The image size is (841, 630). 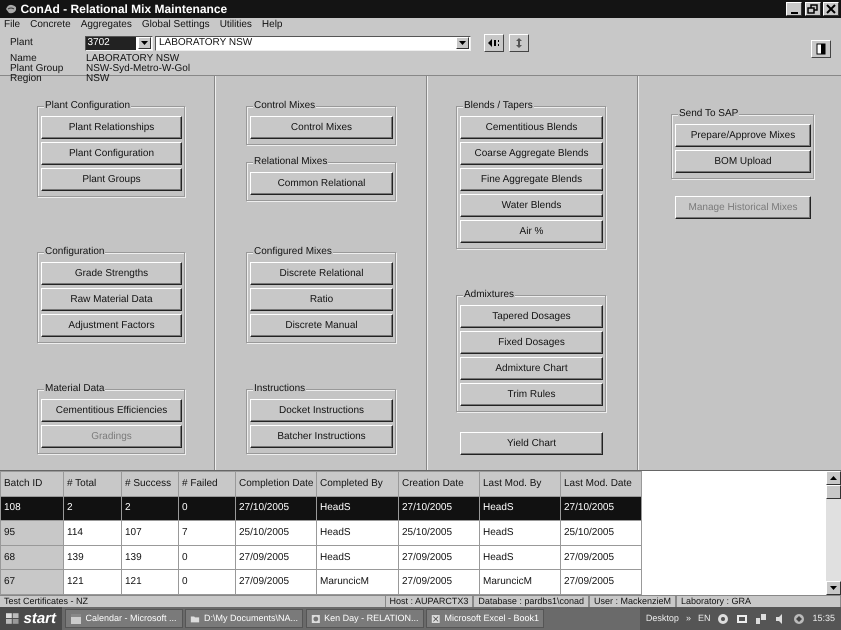 I want to click on language-indicator: EN, so click(x=704, y=618).